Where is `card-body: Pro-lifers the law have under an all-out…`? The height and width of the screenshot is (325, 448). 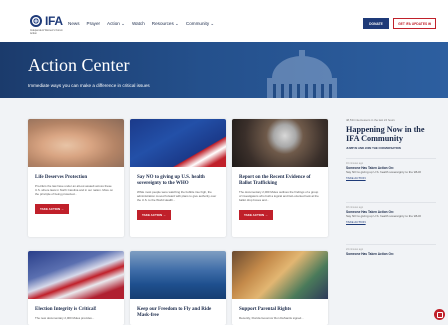 card-body: Pro-lifers the law have under an all-out… is located at coordinates (74, 190).